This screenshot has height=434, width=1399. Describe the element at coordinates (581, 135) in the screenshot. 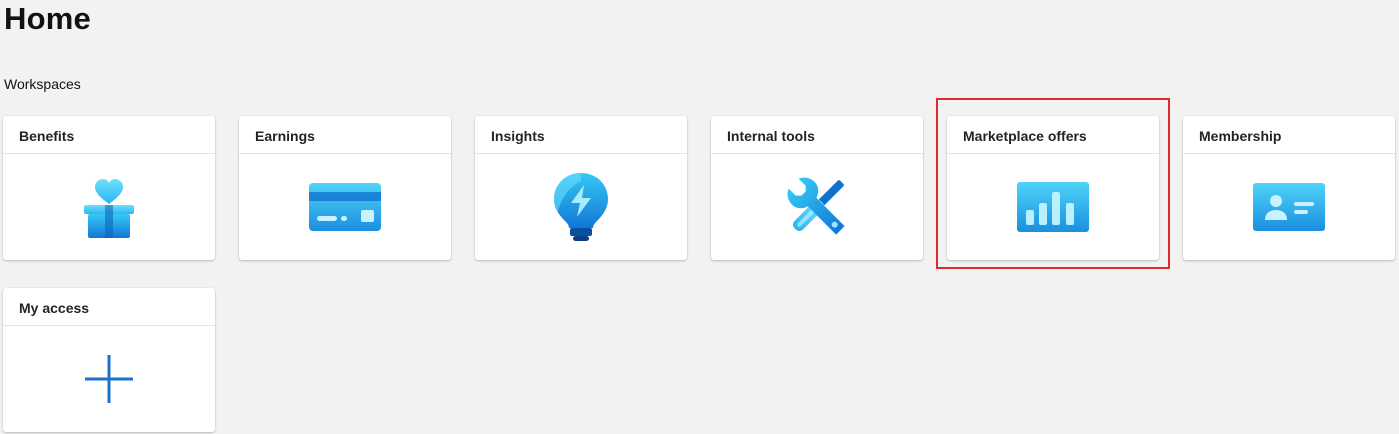

I see `tile-title: Insights` at that location.